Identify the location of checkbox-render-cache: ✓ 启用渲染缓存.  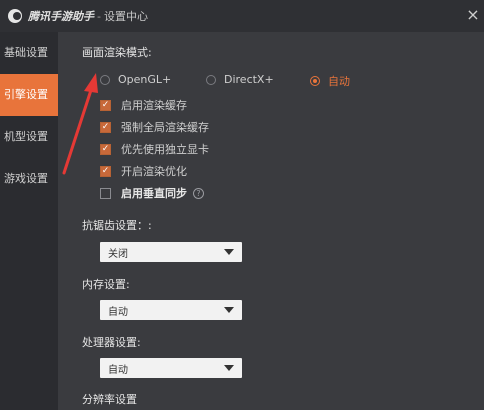
(143, 105).